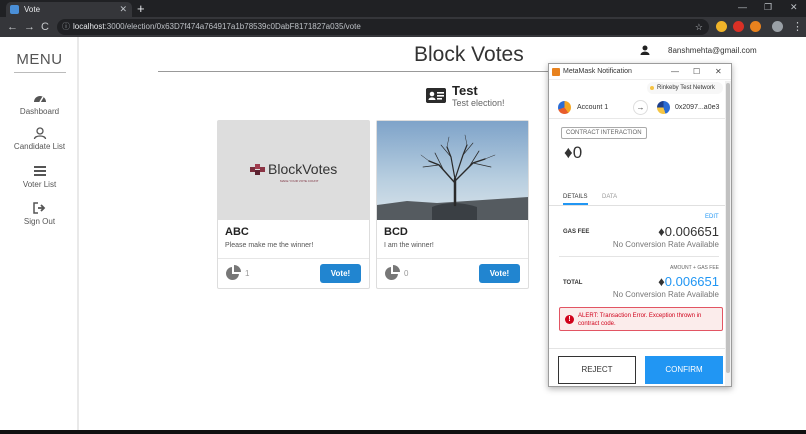 This screenshot has height=434, width=806. What do you see at coordinates (396, 232) in the screenshot?
I see `candidate-name: BCD` at bounding box center [396, 232].